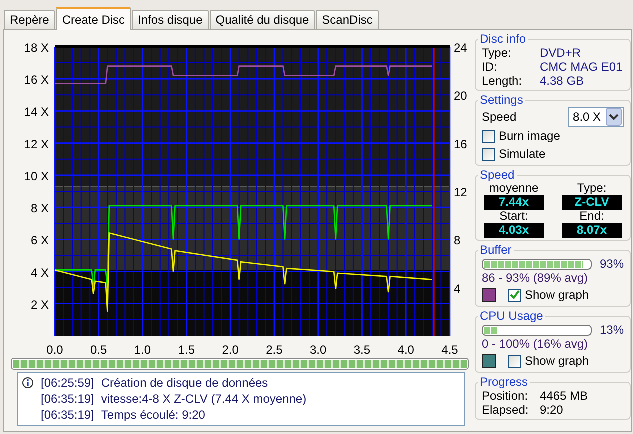 The image size is (633, 434). Describe the element at coordinates (186, 350) in the screenshot. I see `axis-label: 1.5` at that location.